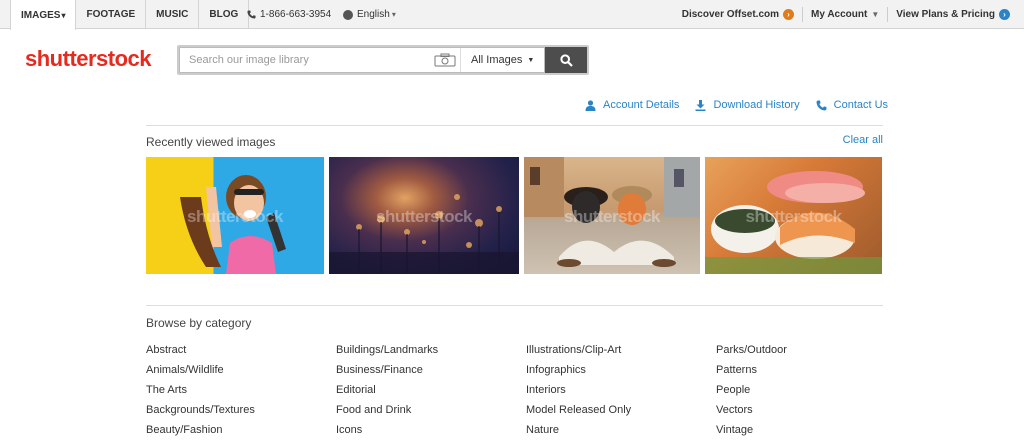 The image size is (1024, 441). I want to click on category-link: Beauty/Fashion, so click(241, 432).